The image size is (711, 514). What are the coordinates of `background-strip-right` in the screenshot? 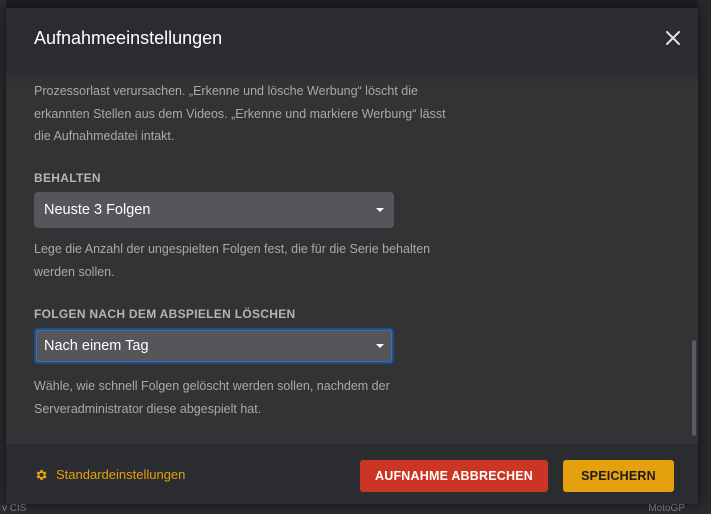 It's located at (704, 257).